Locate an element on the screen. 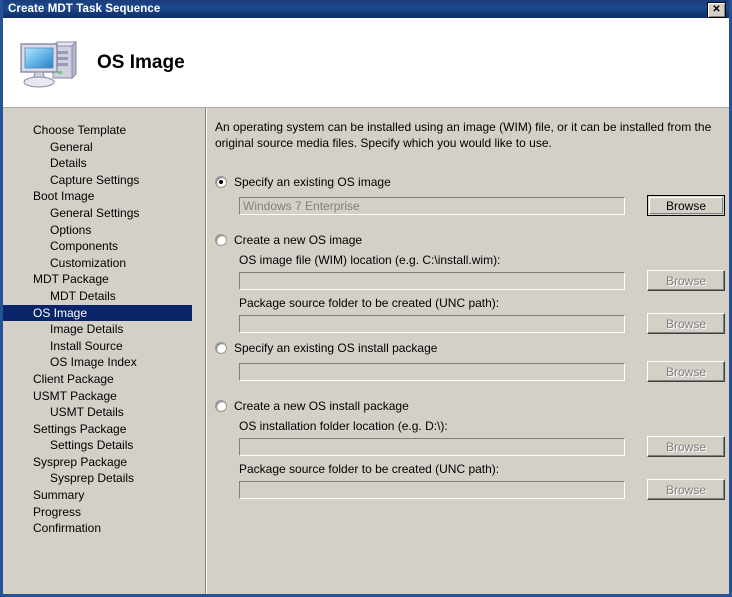  sidebar-item-mdt-package: MDT Package is located at coordinates (103, 279).